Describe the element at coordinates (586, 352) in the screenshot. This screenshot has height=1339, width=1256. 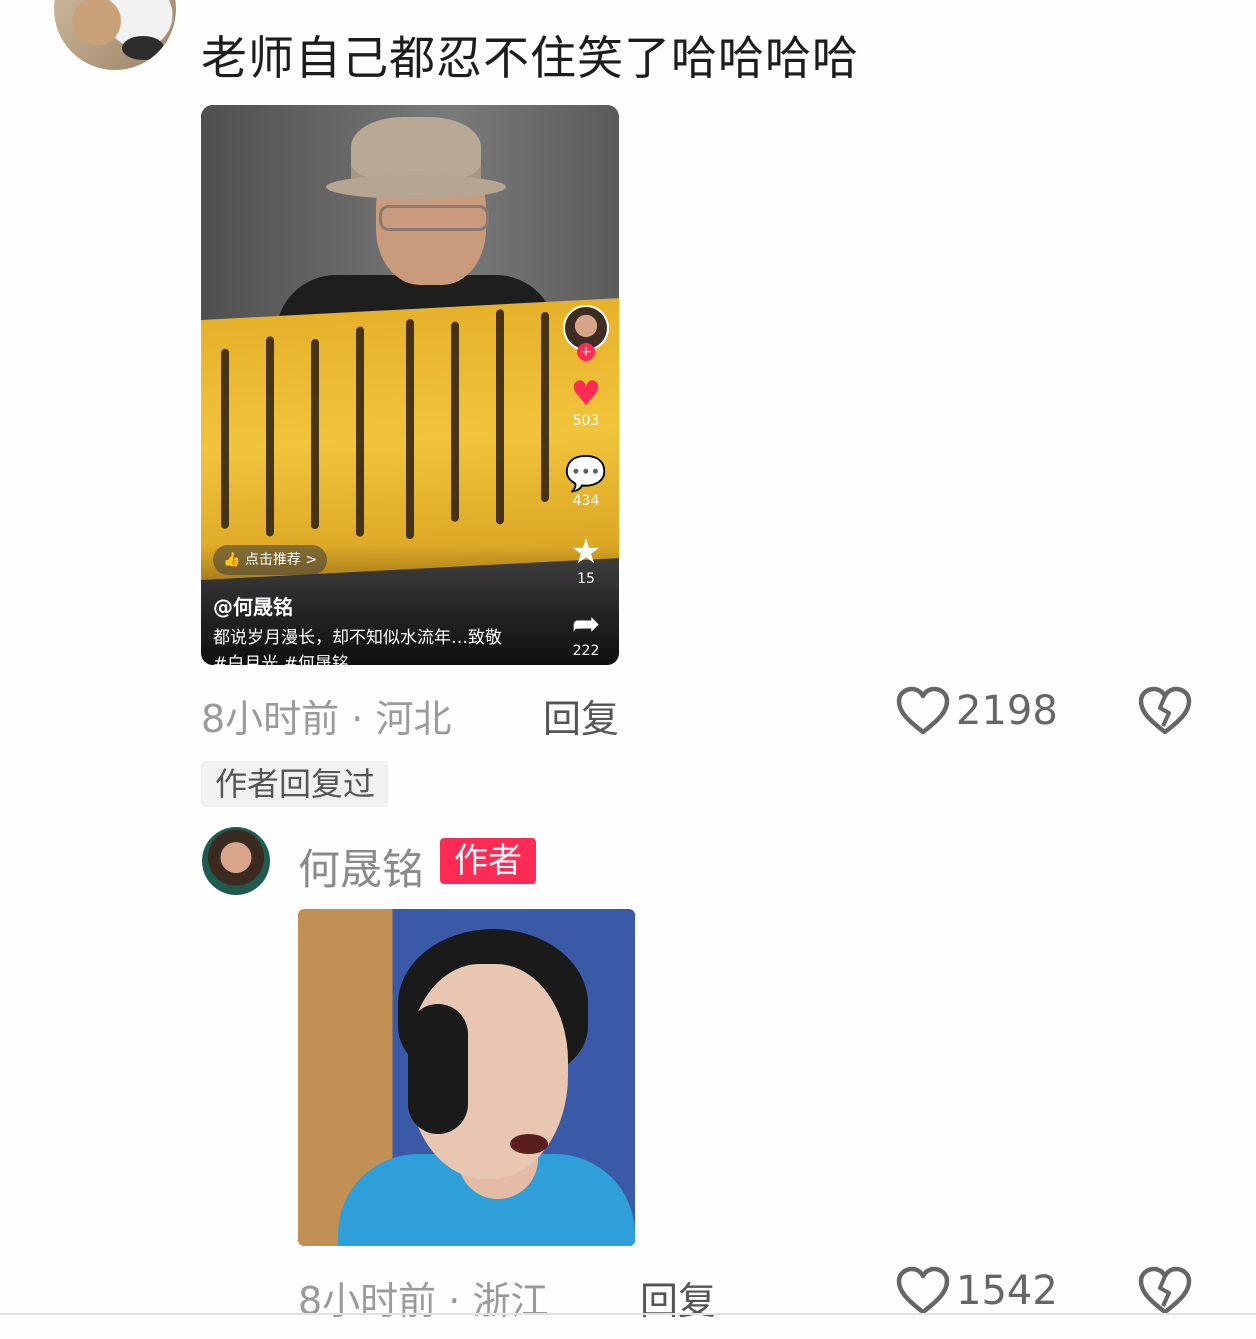
I see `follow-plus-icon: +` at that location.